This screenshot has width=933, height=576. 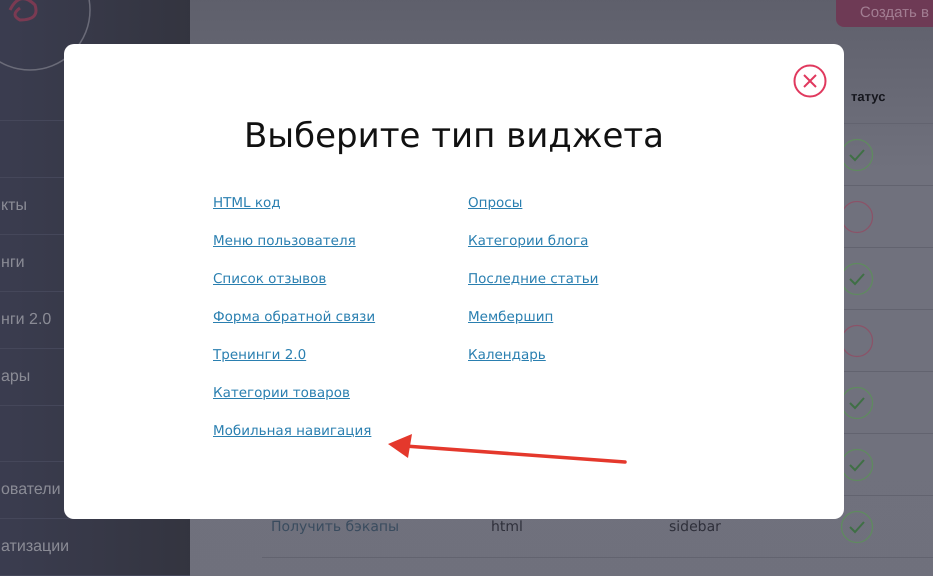 I want to click on table-cell: Получить бэкапы, so click(x=335, y=526).